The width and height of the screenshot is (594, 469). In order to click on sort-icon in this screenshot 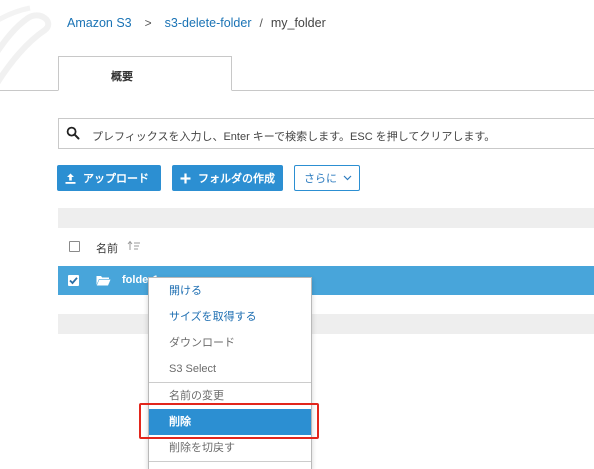, I will do `click(134, 246)`.